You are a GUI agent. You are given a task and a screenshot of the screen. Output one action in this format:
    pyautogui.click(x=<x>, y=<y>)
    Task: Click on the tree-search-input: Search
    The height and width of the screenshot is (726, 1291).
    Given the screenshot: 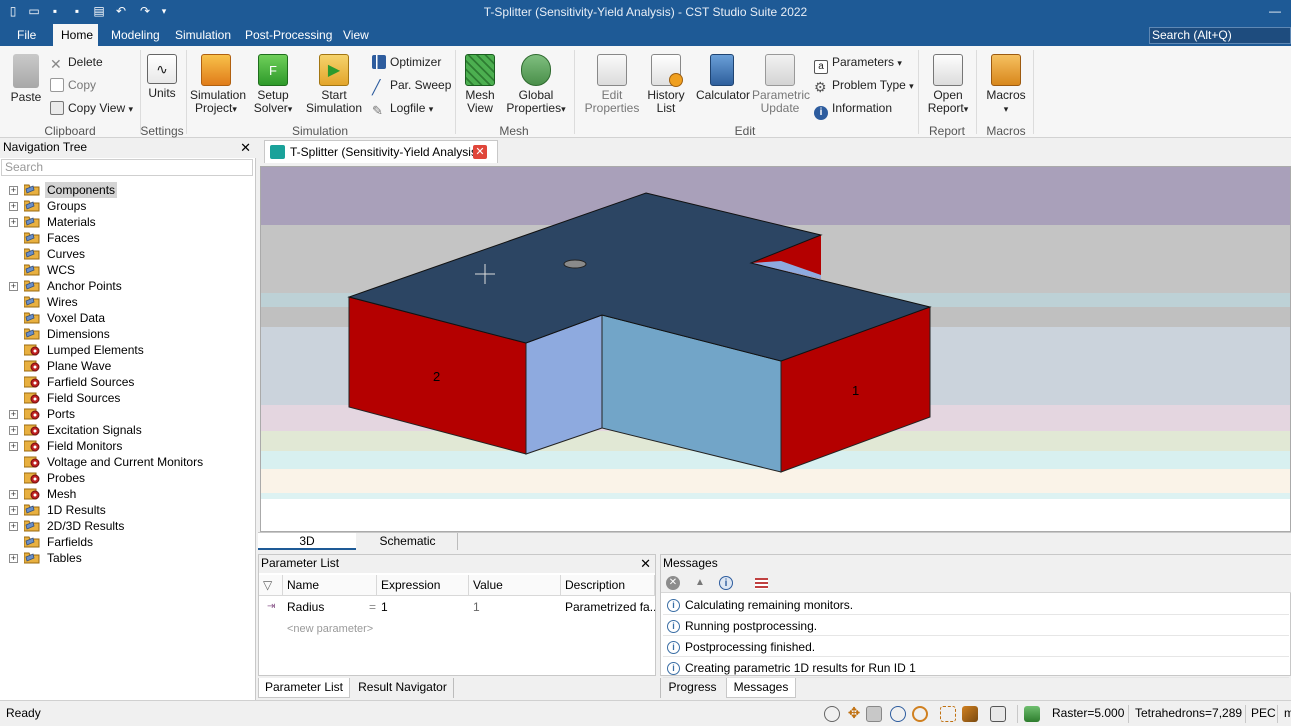 What is the action you would take?
    pyautogui.click(x=127, y=167)
    